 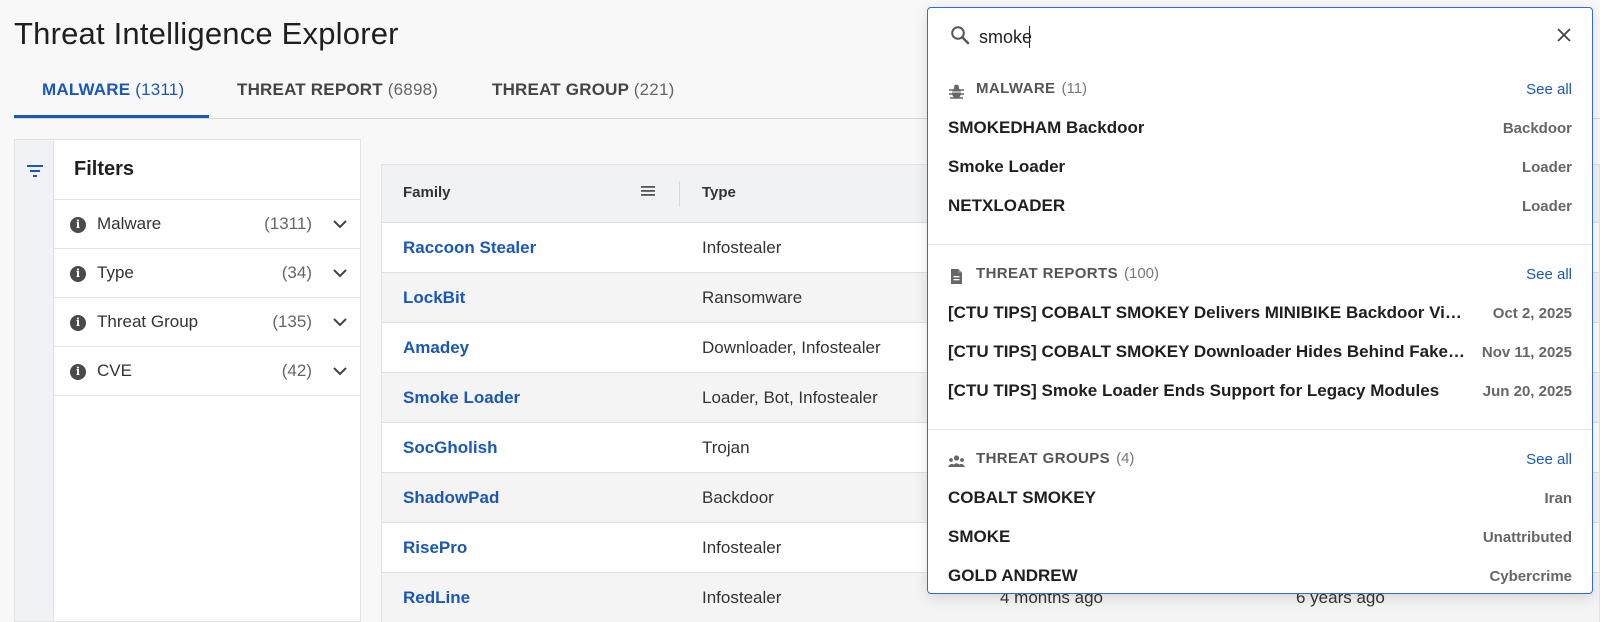 What do you see at coordinates (436, 348) in the screenshot?
I see `family-link: Amadey` at bounding box center [436, 348].